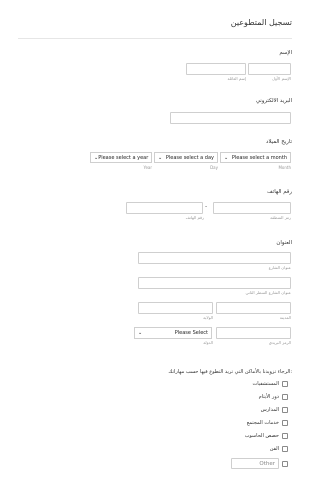 Image resolution: width=320 pixels, height=483 pixels. Describe the element at coordinates (285, 53) in the screenshot. I see `name-label: الإسم` at that location.